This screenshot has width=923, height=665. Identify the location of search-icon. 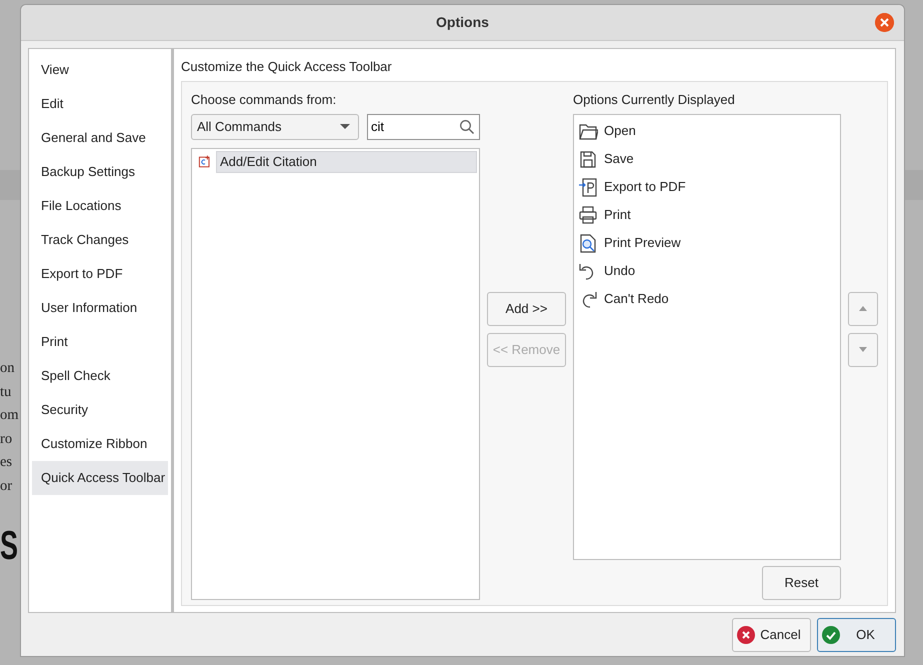
(467, 126).